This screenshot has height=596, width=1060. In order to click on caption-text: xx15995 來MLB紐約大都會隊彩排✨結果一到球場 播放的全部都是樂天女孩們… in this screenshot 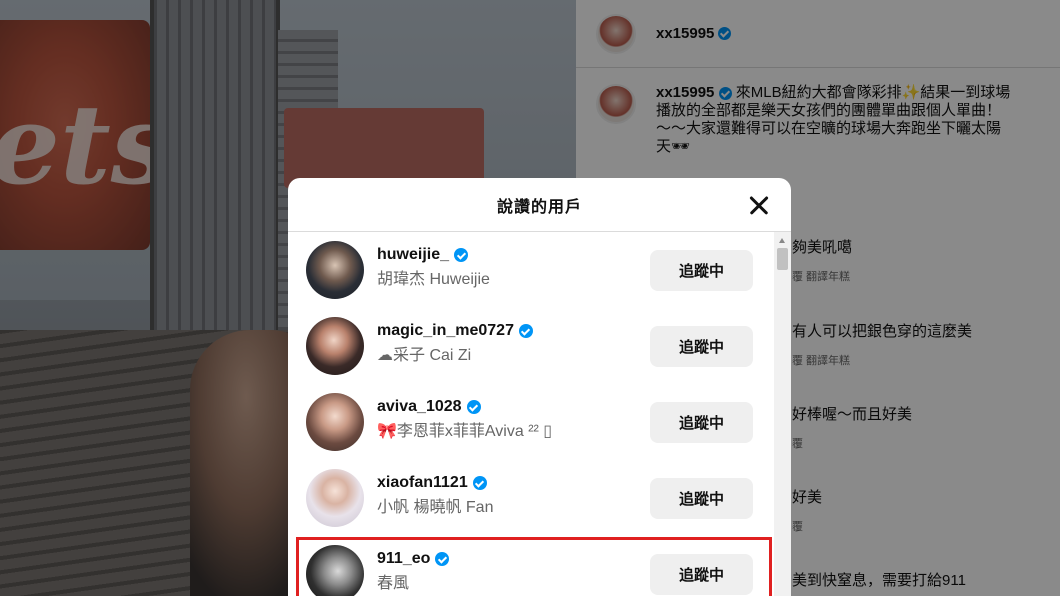, I will do `click(856, 120)`.